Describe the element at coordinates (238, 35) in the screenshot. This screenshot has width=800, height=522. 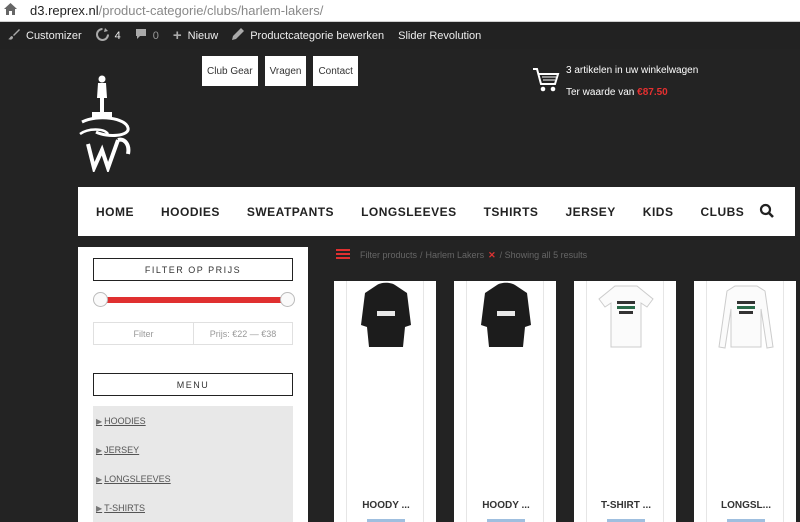
I see `pencil-icon` at that location.